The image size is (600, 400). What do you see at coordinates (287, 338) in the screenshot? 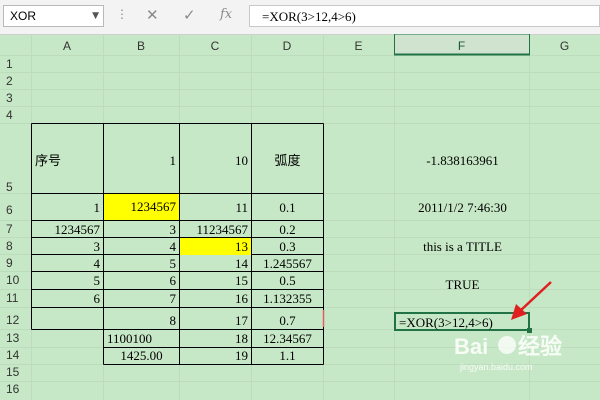
I see `cell-d13: 12.34567` at bounding box center [287, 338].